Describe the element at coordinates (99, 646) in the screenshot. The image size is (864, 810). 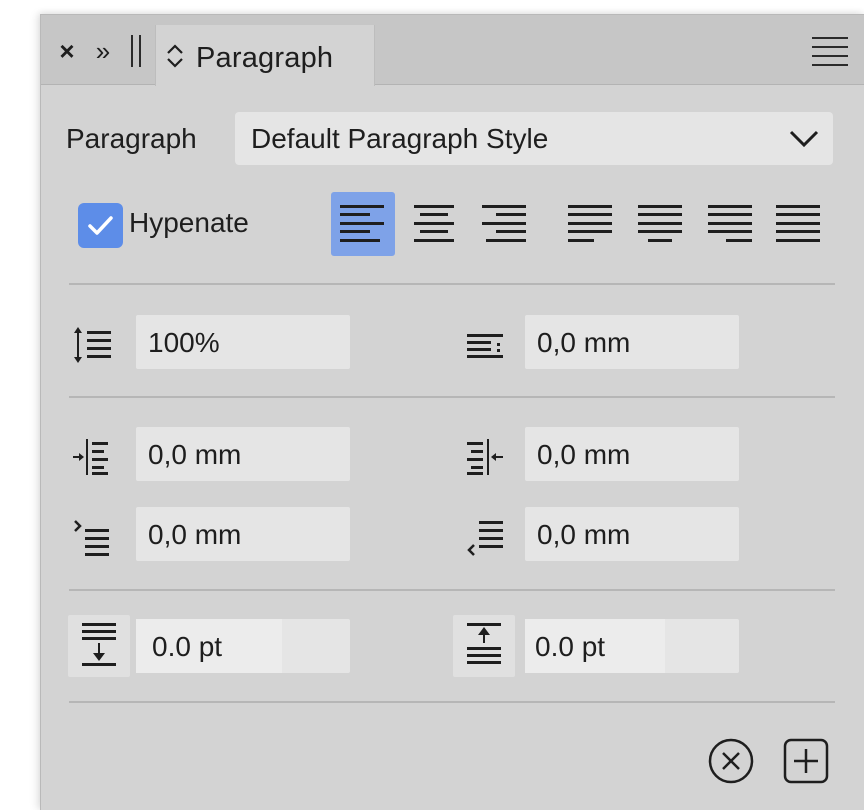
I see `space-before-icon` at that location.